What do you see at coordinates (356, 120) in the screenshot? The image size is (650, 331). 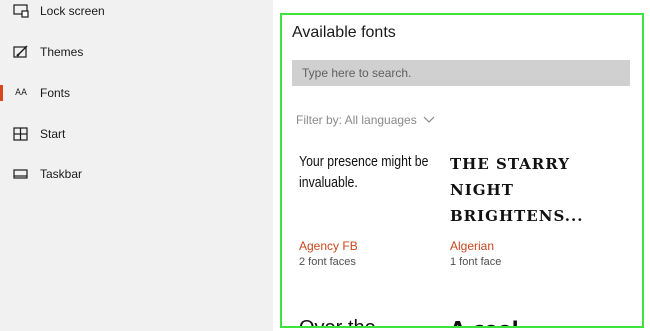 I see `filter-label: Filter by: All languages` at bounding box center [356, 120].